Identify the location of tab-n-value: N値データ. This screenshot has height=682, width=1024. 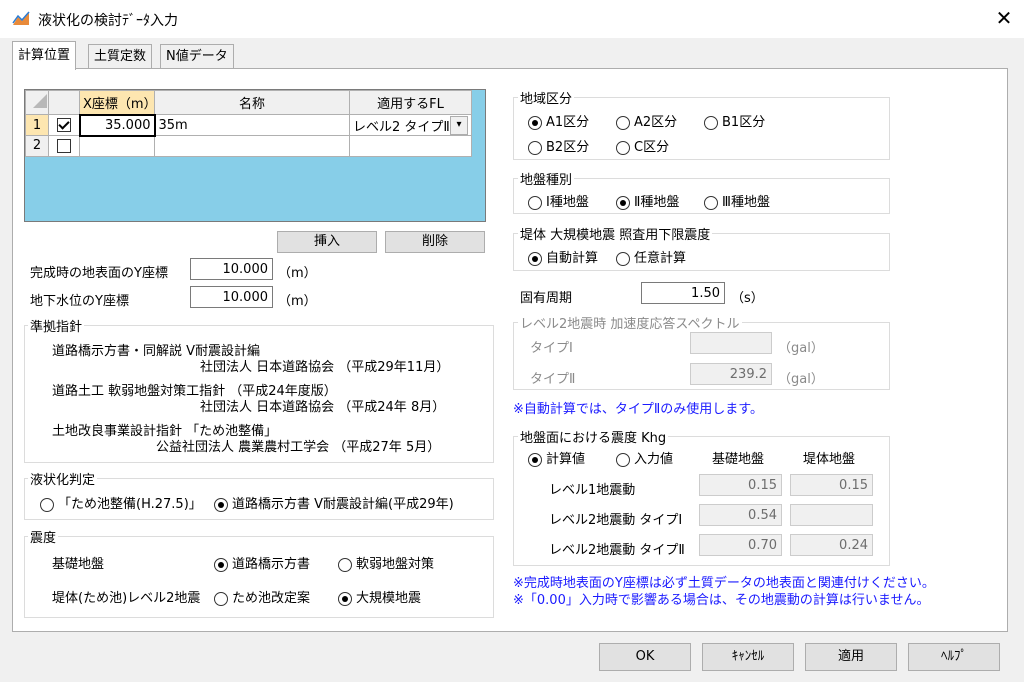
(197, 56).